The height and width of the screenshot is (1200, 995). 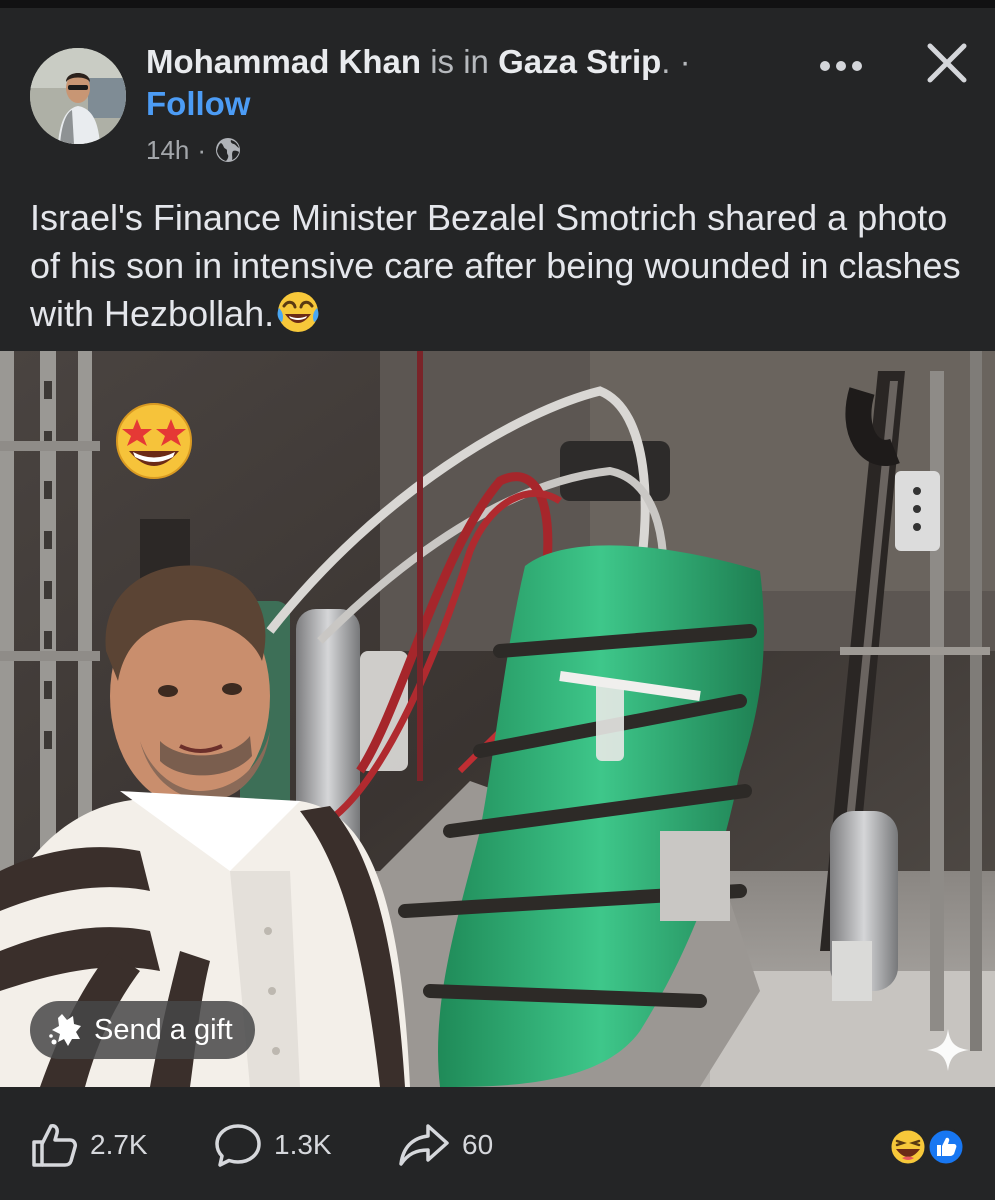 I want to click on share-button: 60, so click(x=445, y=1145).